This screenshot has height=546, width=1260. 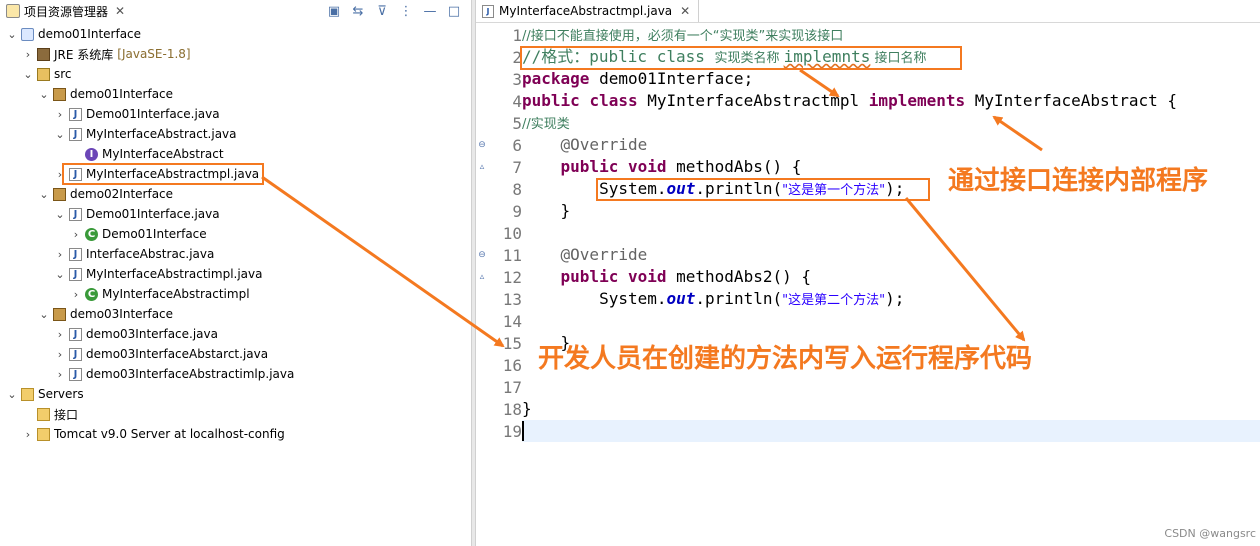 What do you see at coordinates (666, 277) in the screenshot?
I see `code-line-12: public void methodAbs2() {` at bounding box center [666, 277].